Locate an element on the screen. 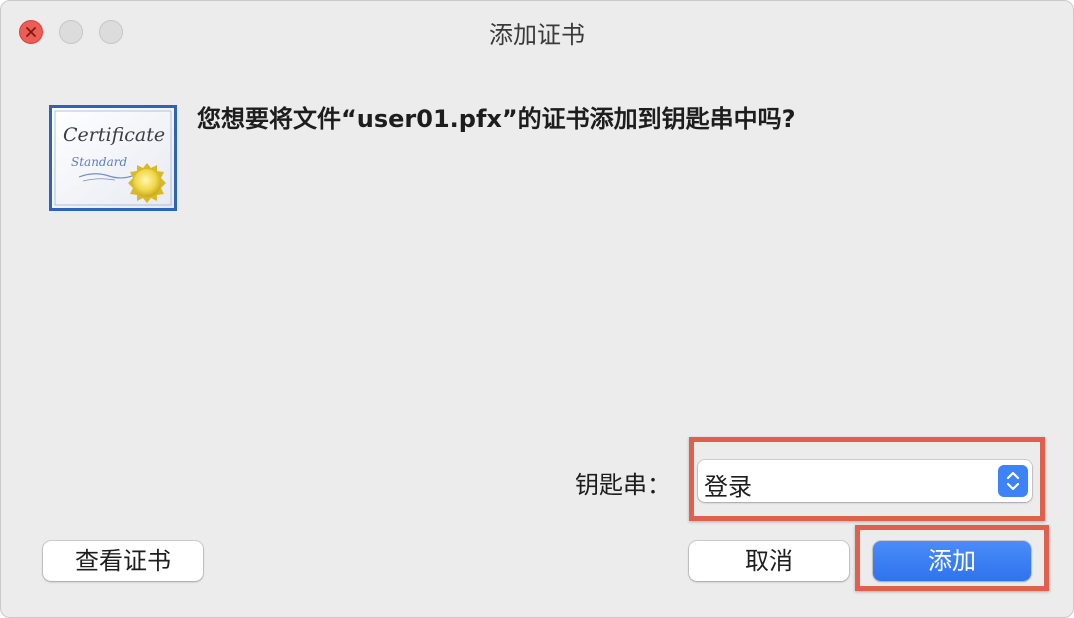 The image size is (1074, 618). certificate-icon: Certificate Standard is located at coordinates (113, 158).